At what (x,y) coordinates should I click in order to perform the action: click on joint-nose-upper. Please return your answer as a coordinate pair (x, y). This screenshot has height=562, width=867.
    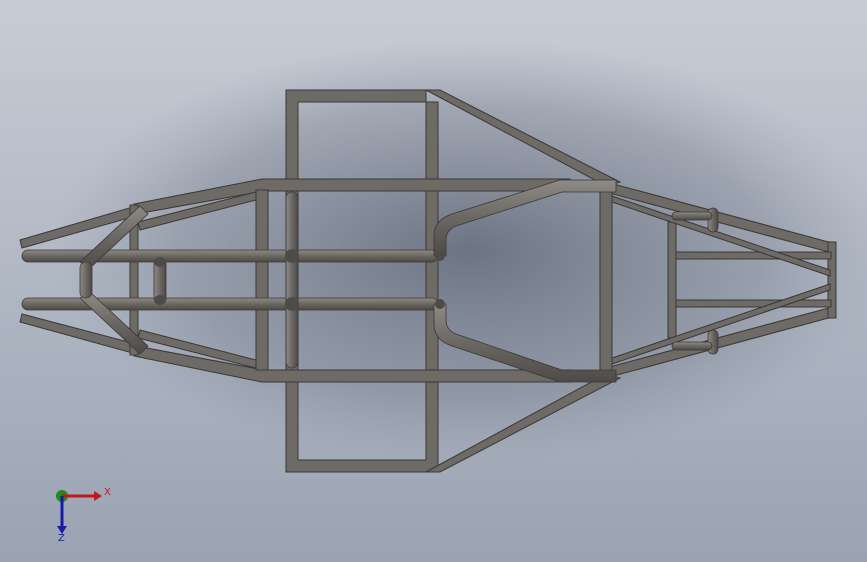
    Looking at the image, I should click on (160, 262).